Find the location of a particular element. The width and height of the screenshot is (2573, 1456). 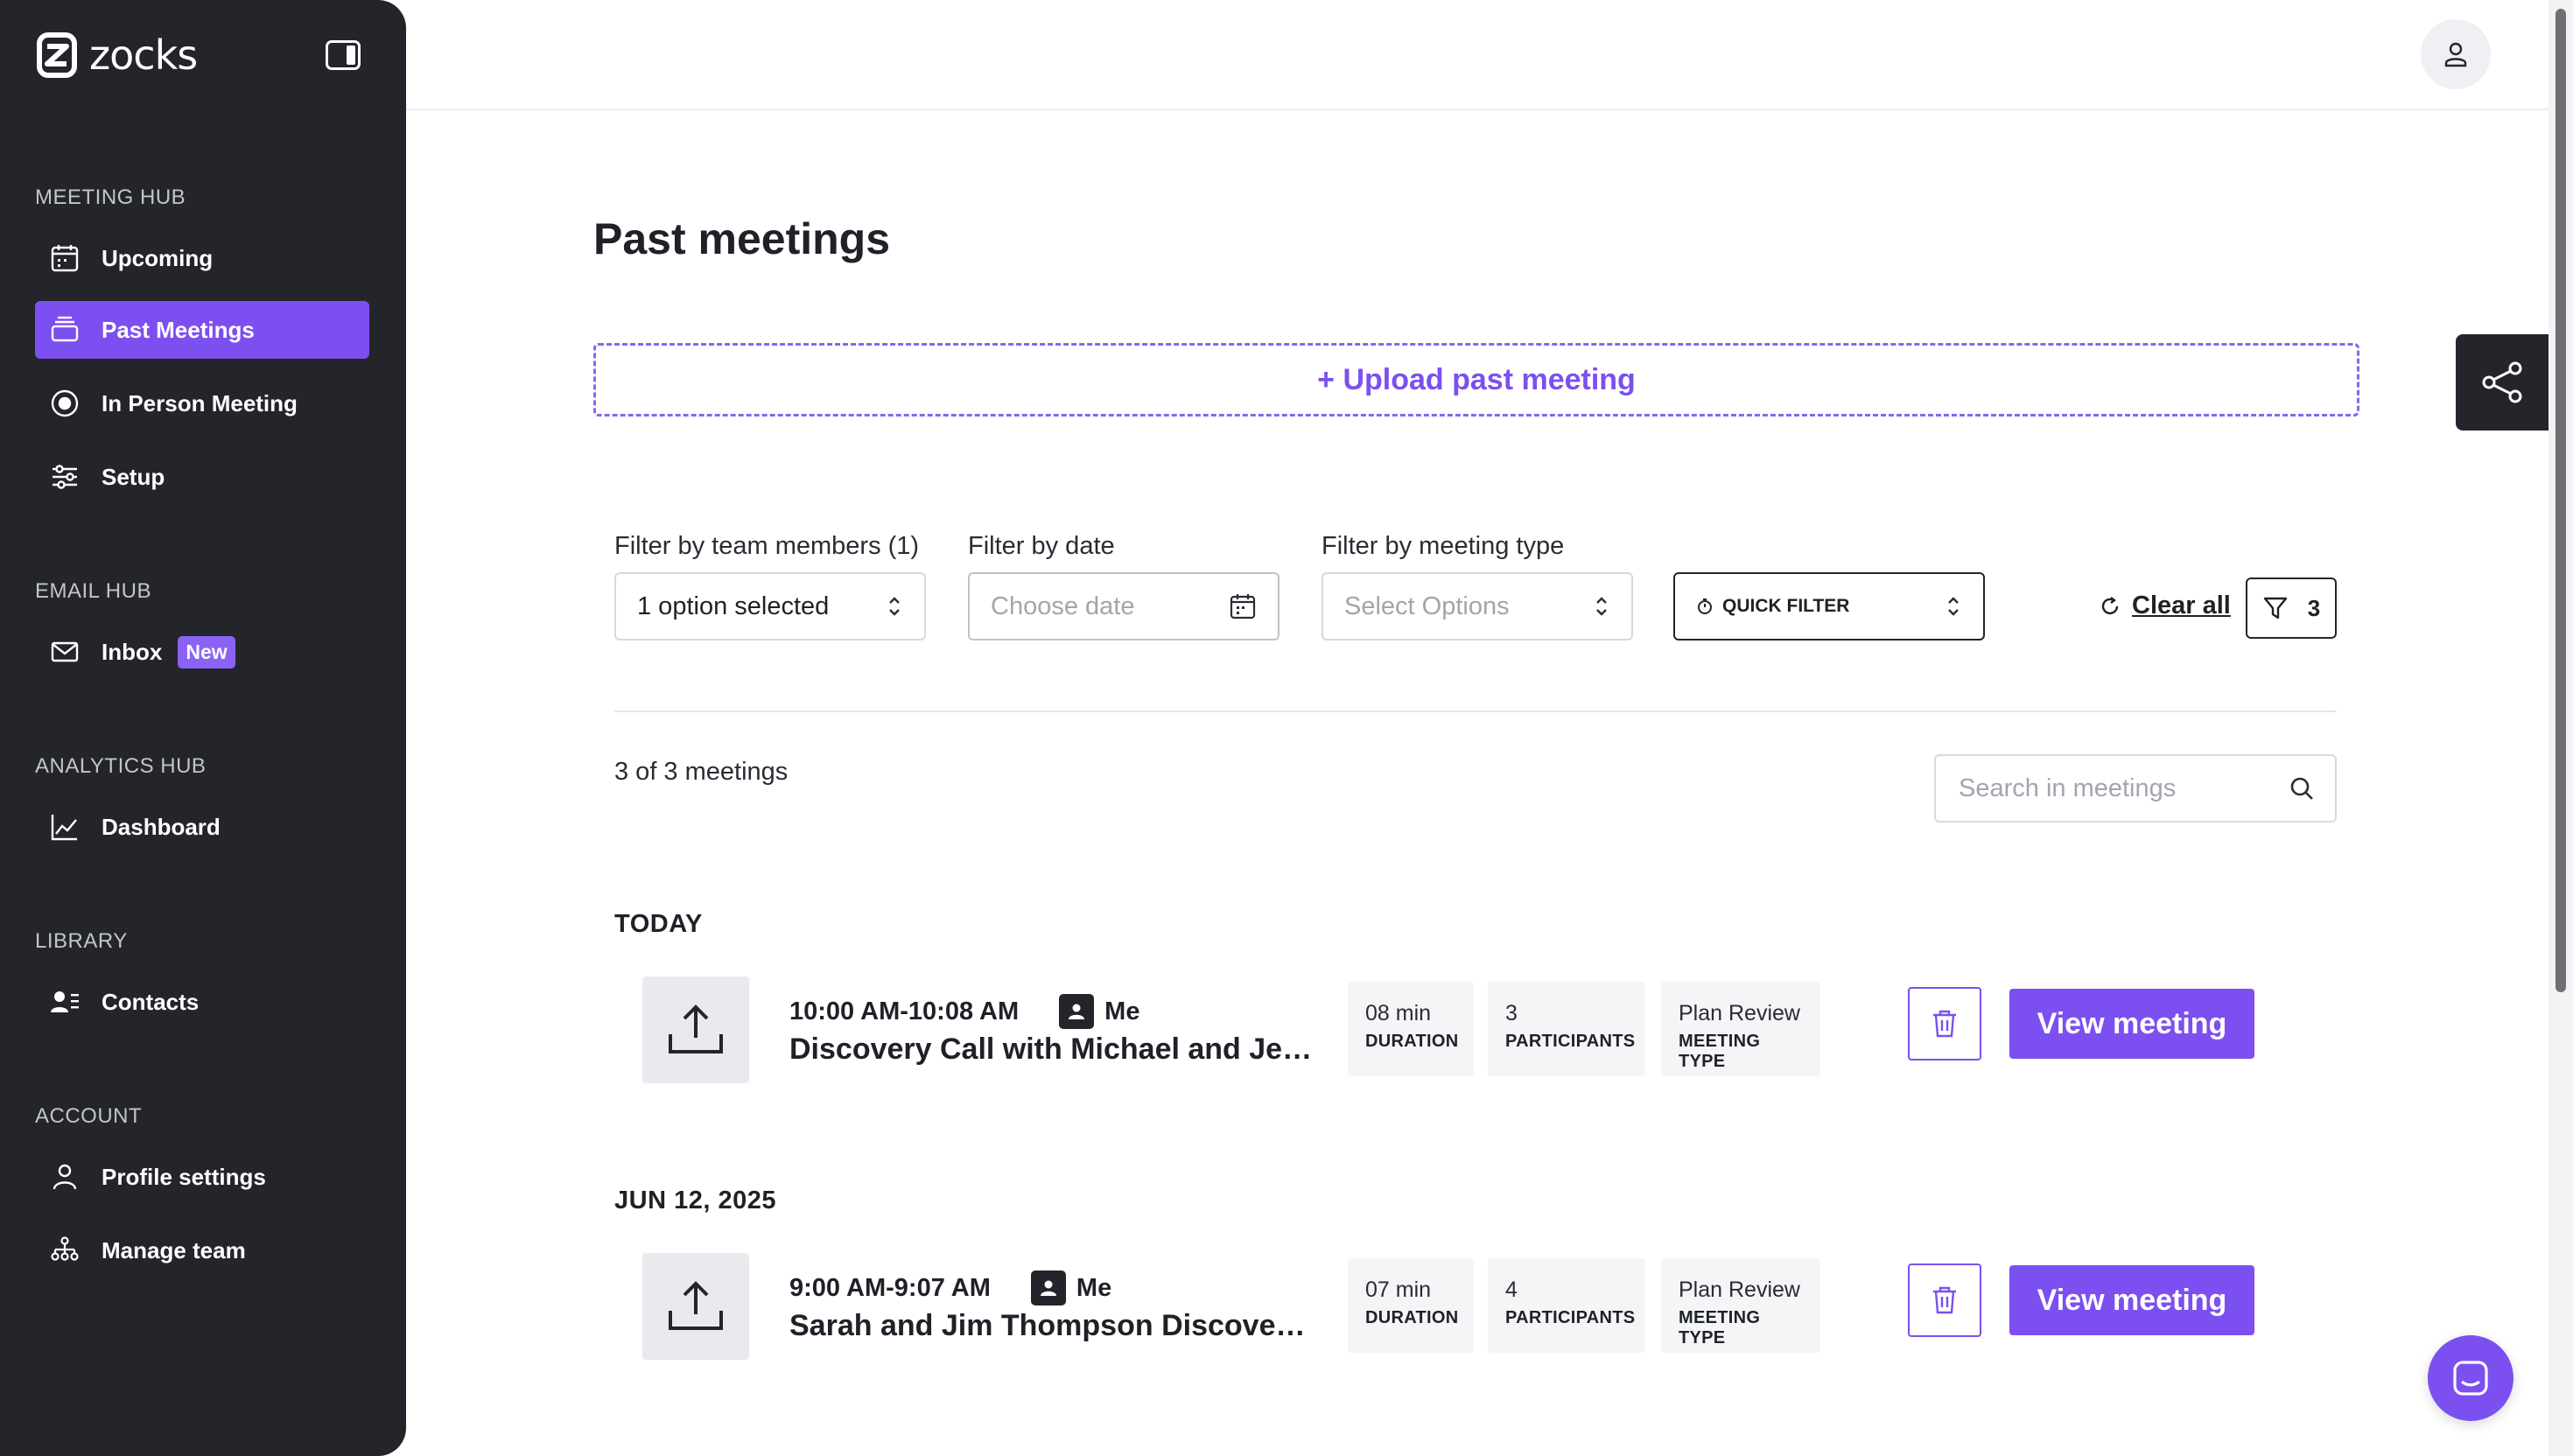

search-input: Search in meetings is located at coordinates (2135, 788).